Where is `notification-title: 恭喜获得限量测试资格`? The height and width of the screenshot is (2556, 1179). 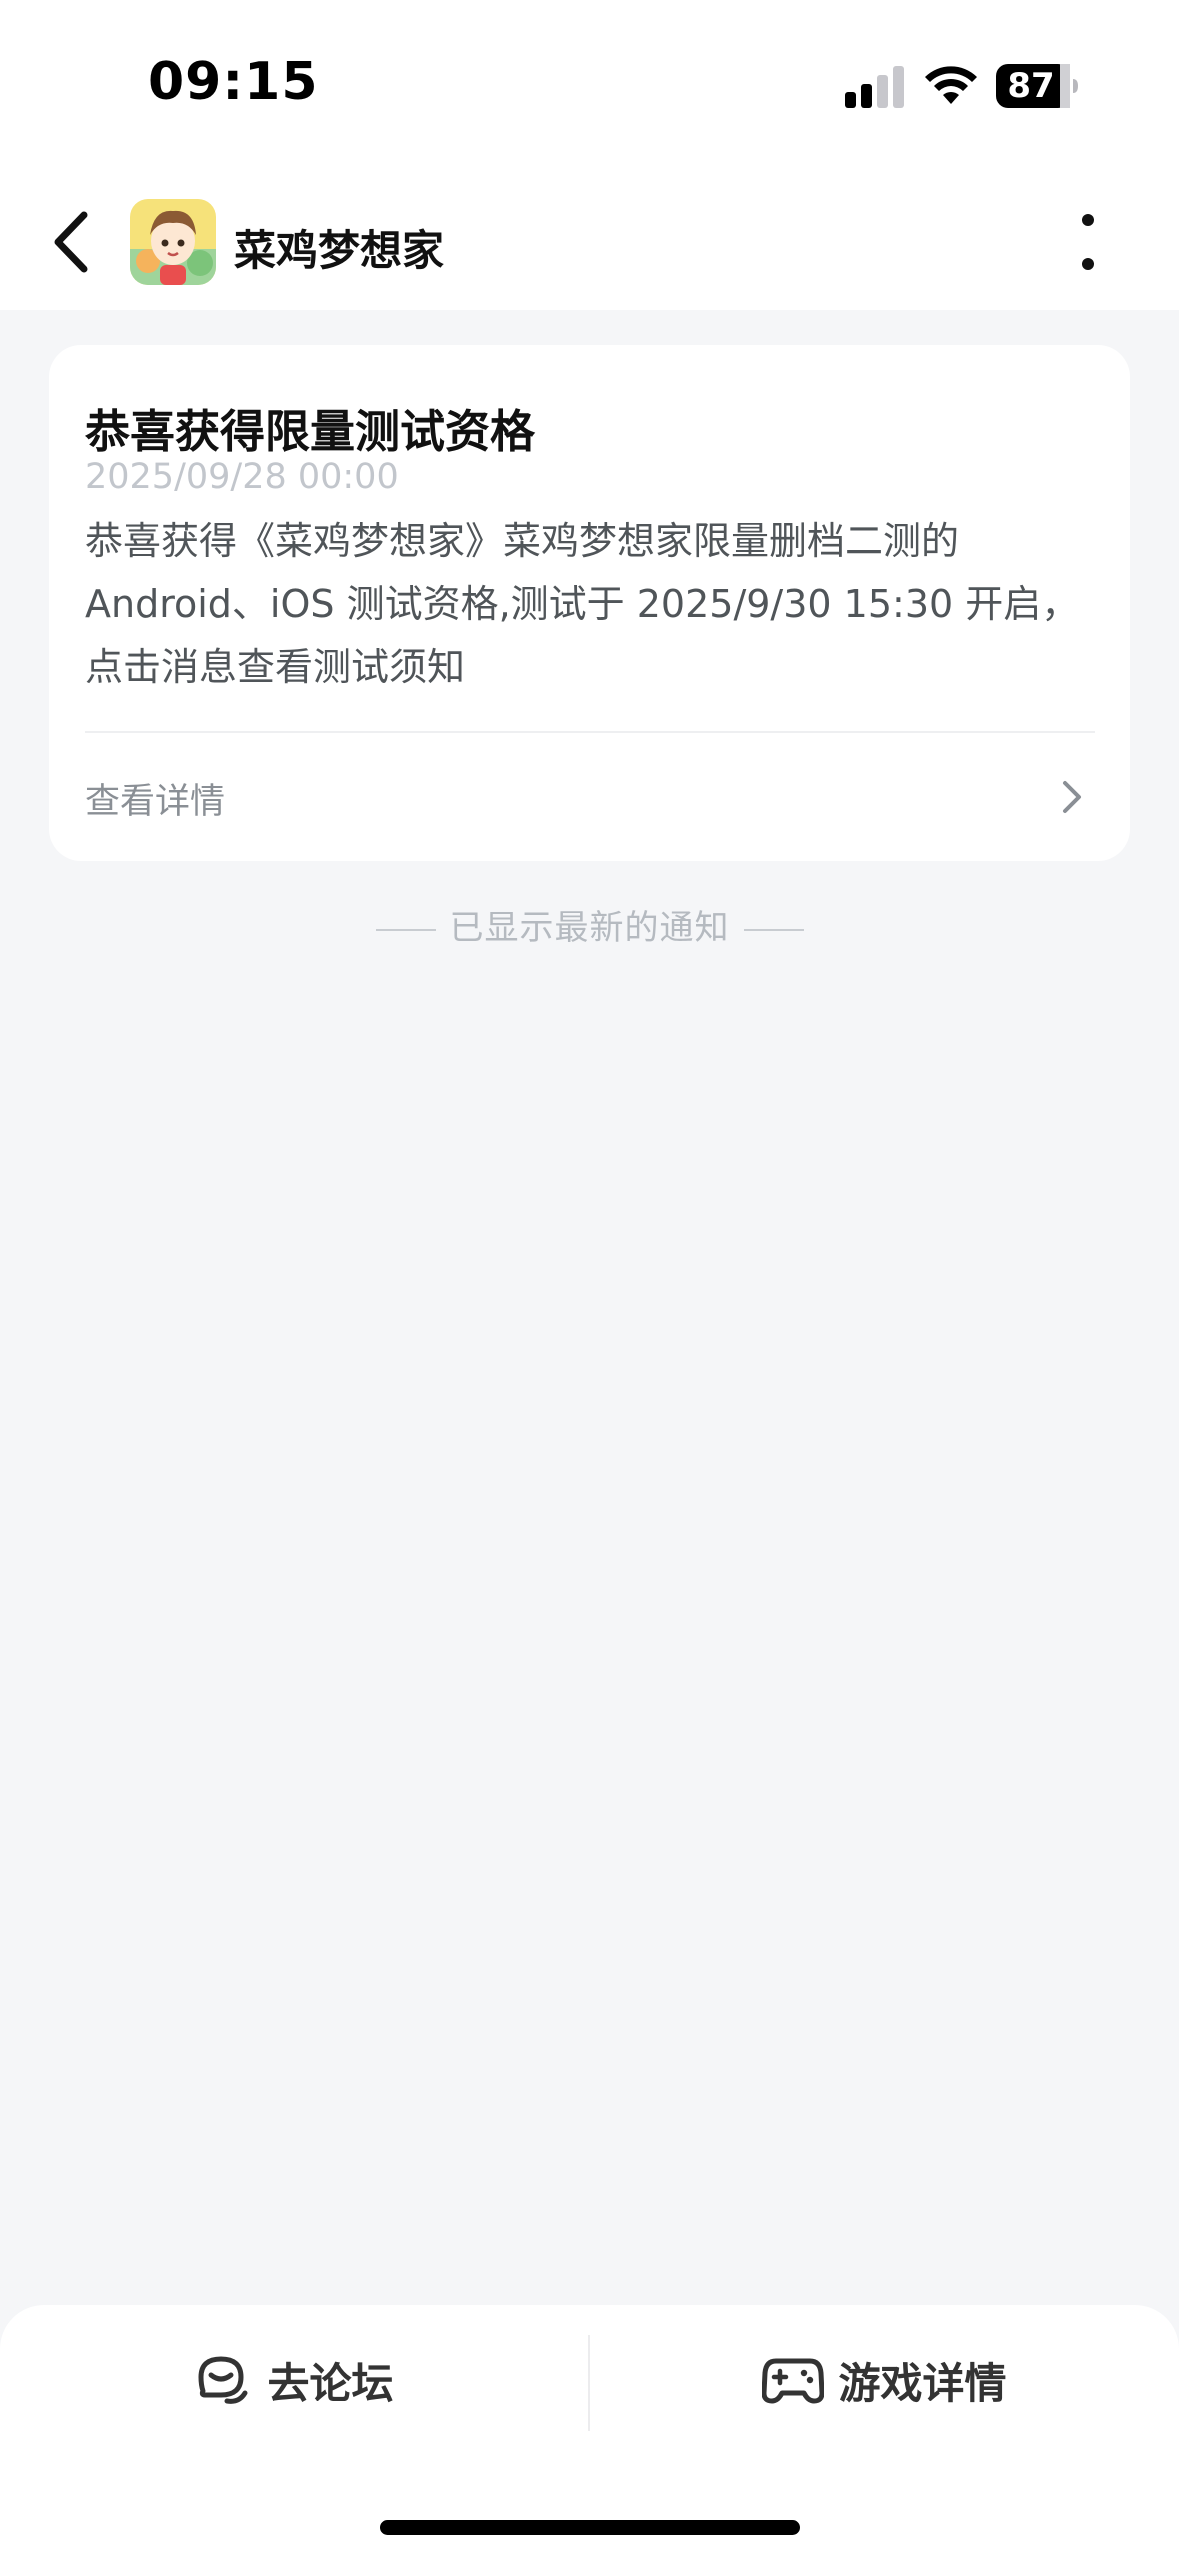
notification-title: 恭喜获得限量测试资格 is located at coordinates (310, 431).